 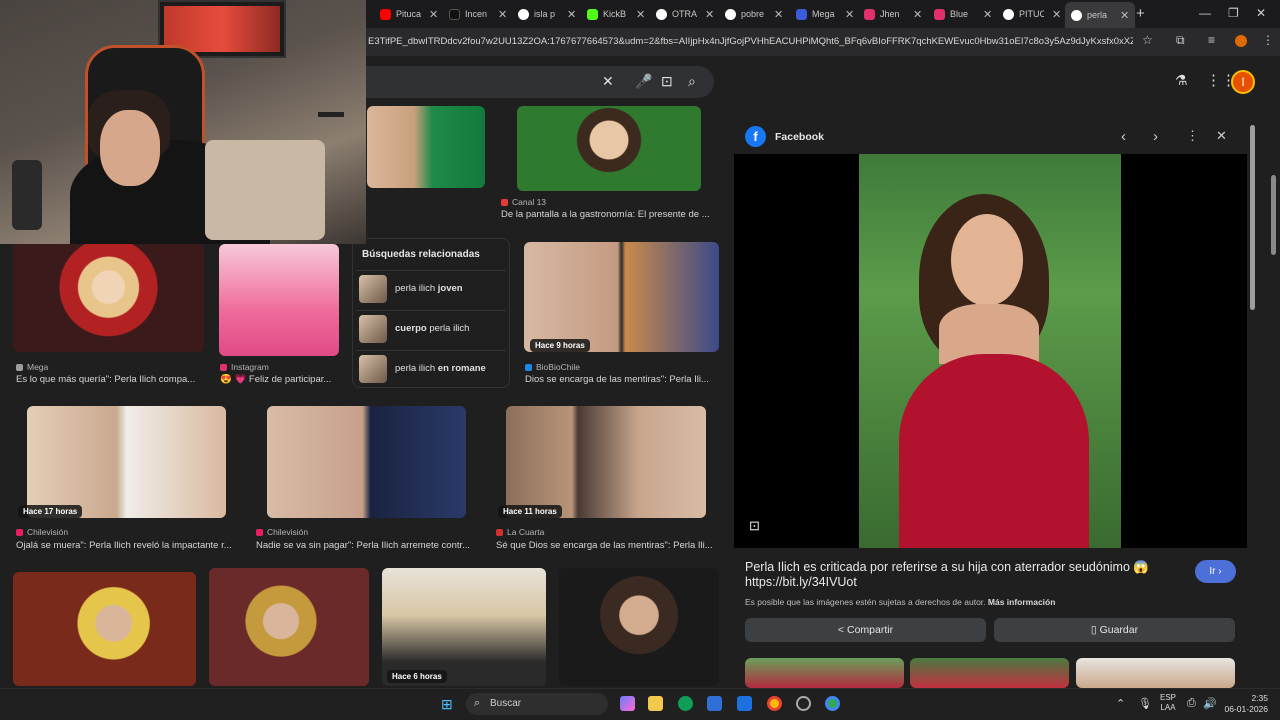 What do you see at coordinates (520, 532) in the screenshot?
I see `result-source-lacuarta: La Cuarta` at bounding box center [520, 532].